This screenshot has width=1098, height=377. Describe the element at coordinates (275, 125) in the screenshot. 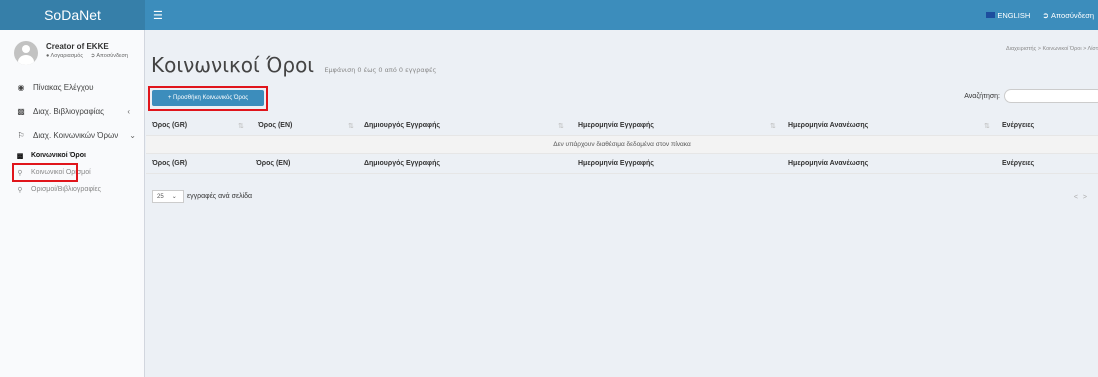

I see `col-header-label: Όρος (EN)` at that location.